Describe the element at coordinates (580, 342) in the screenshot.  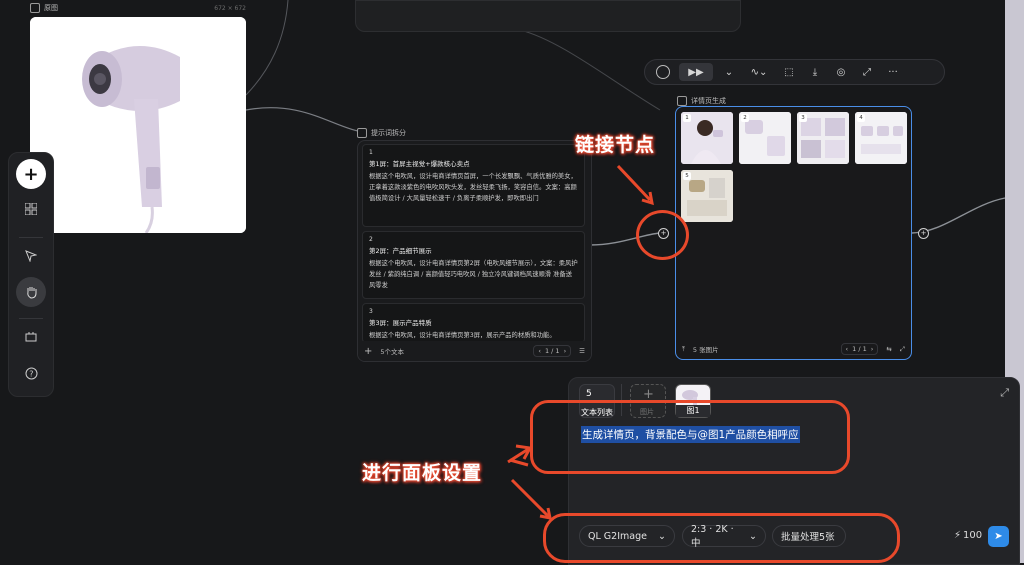
I see `annotation-arrows` at that location.